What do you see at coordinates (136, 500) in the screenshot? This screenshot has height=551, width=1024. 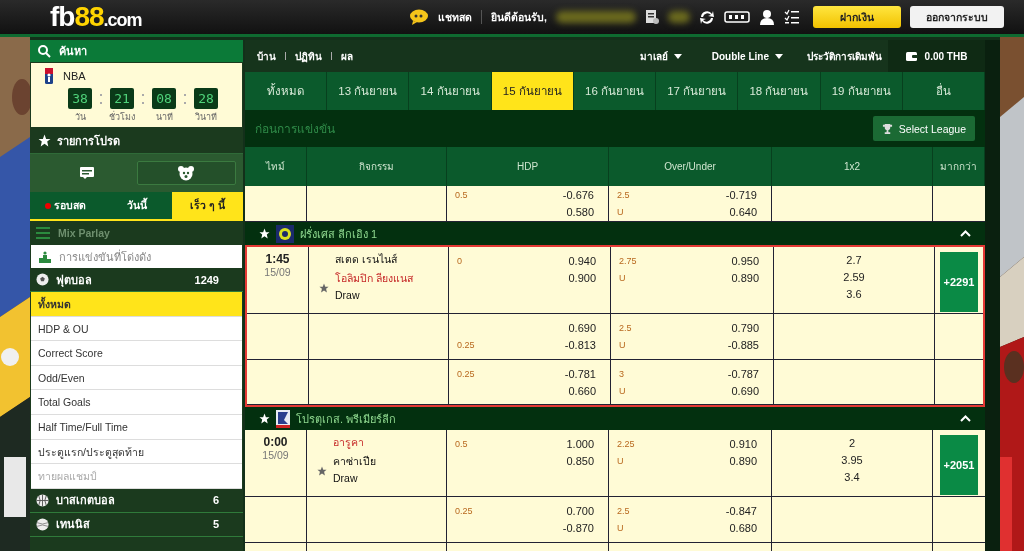 I see `sport-item: บาสเกตบอล 6` at bounding box center [136, 500].